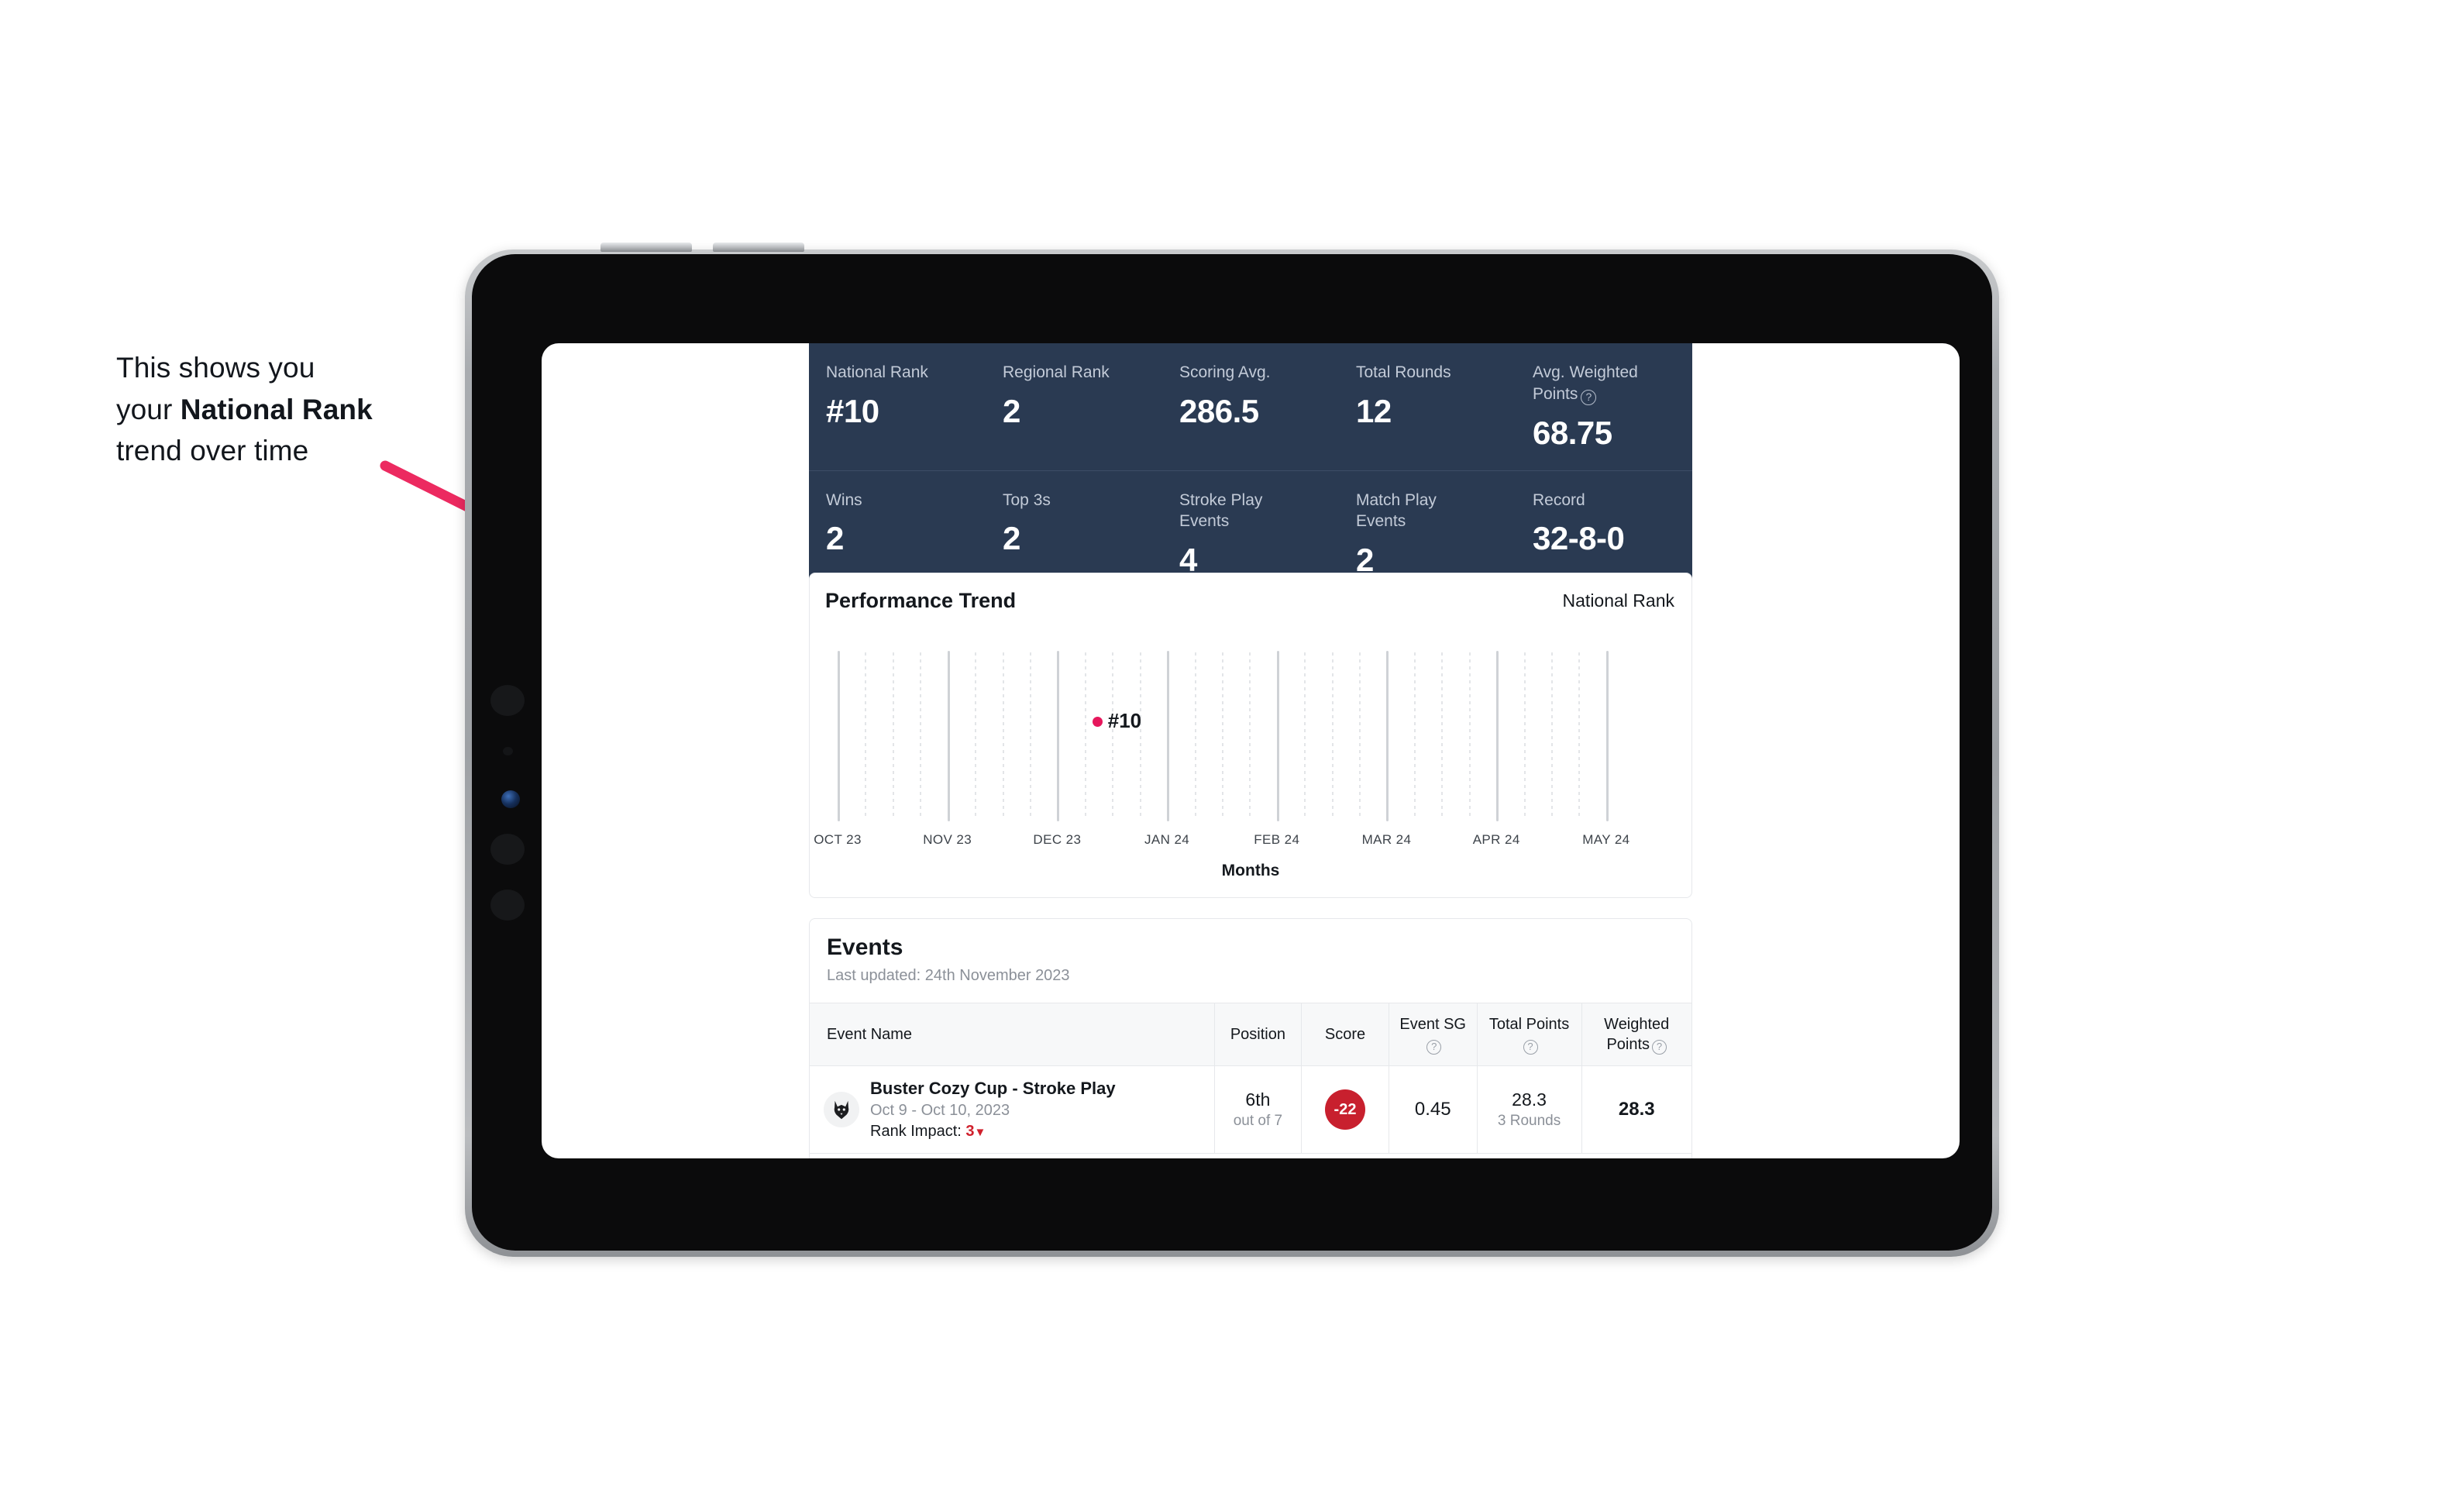 This screenshot has height=1497, width=2464. I want to click on stat-value: 286.5, so click(1219, 410).